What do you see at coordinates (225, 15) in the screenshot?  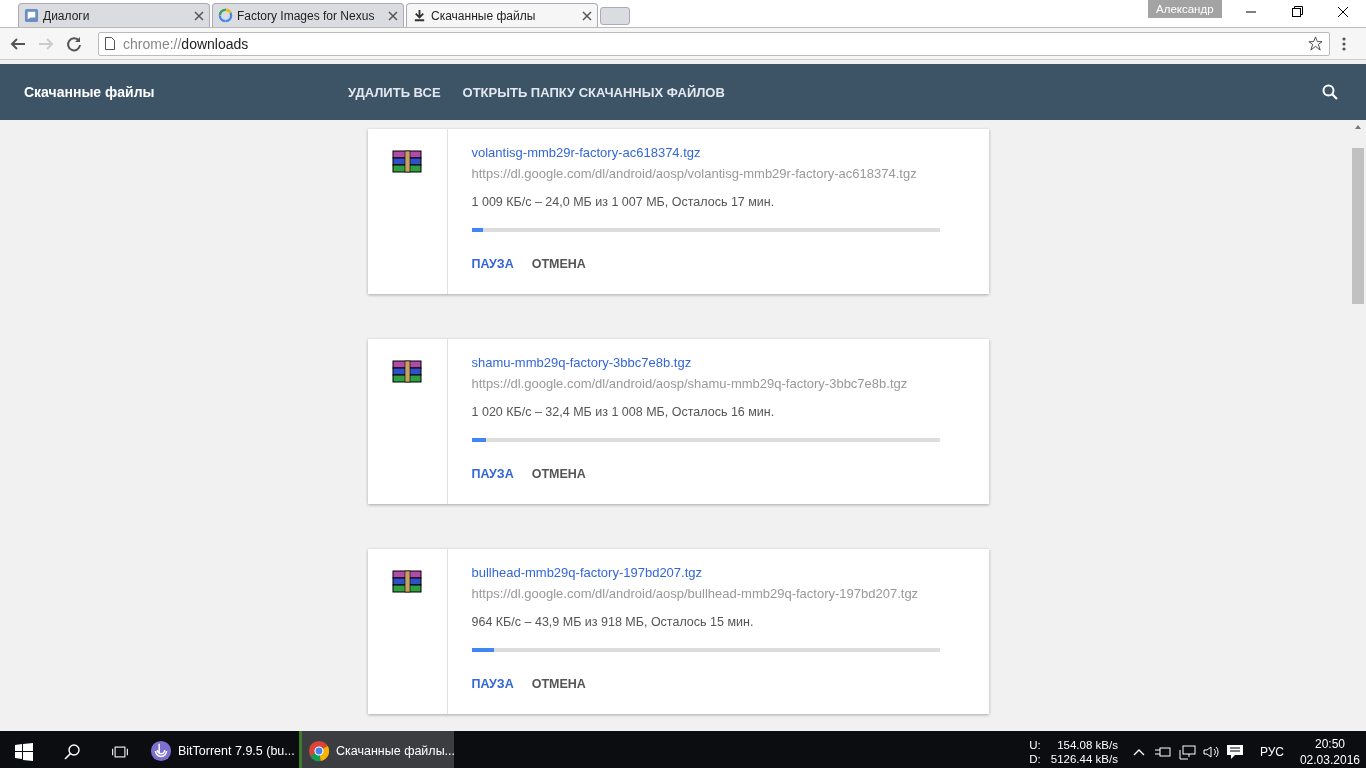 I see `site-icon` at bounding box center [225, 15].